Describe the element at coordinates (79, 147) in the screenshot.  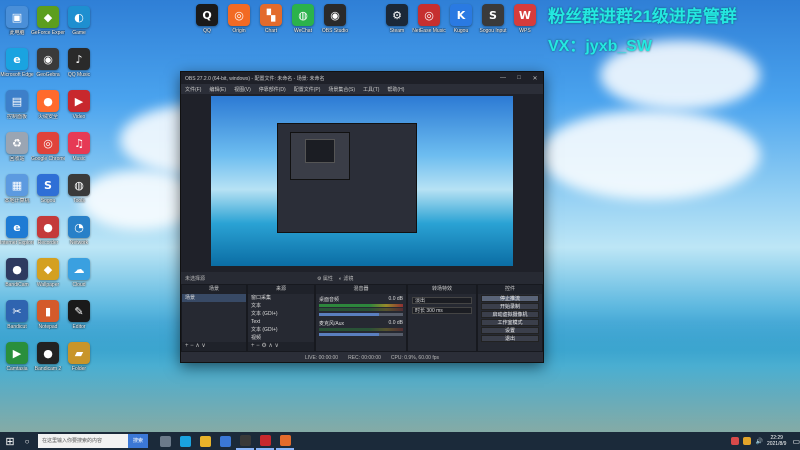
I see `desktop-shortcut: ♫ Music` at that location.